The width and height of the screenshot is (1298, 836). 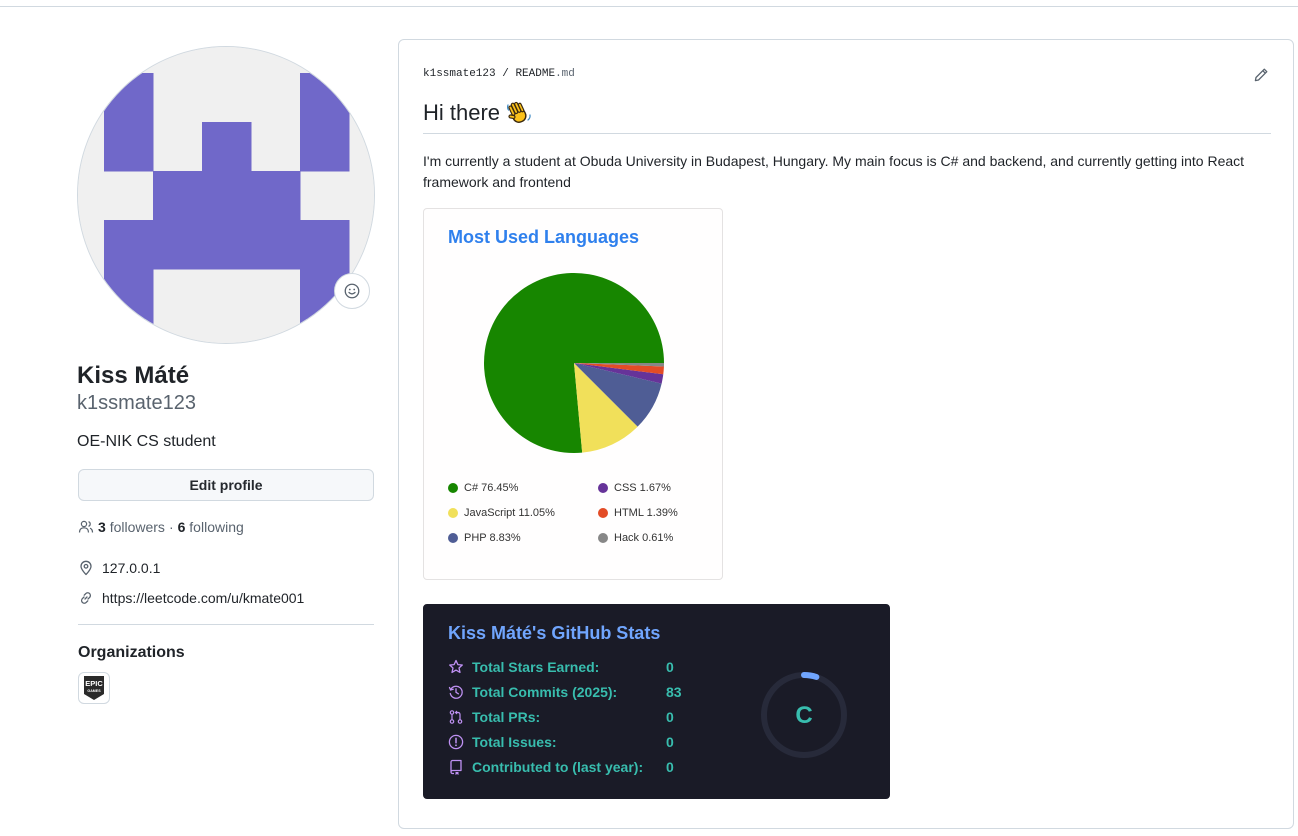 I want to click on stat-row-contributed: Contributed to (last year): 0, so click(x=561, y=767).